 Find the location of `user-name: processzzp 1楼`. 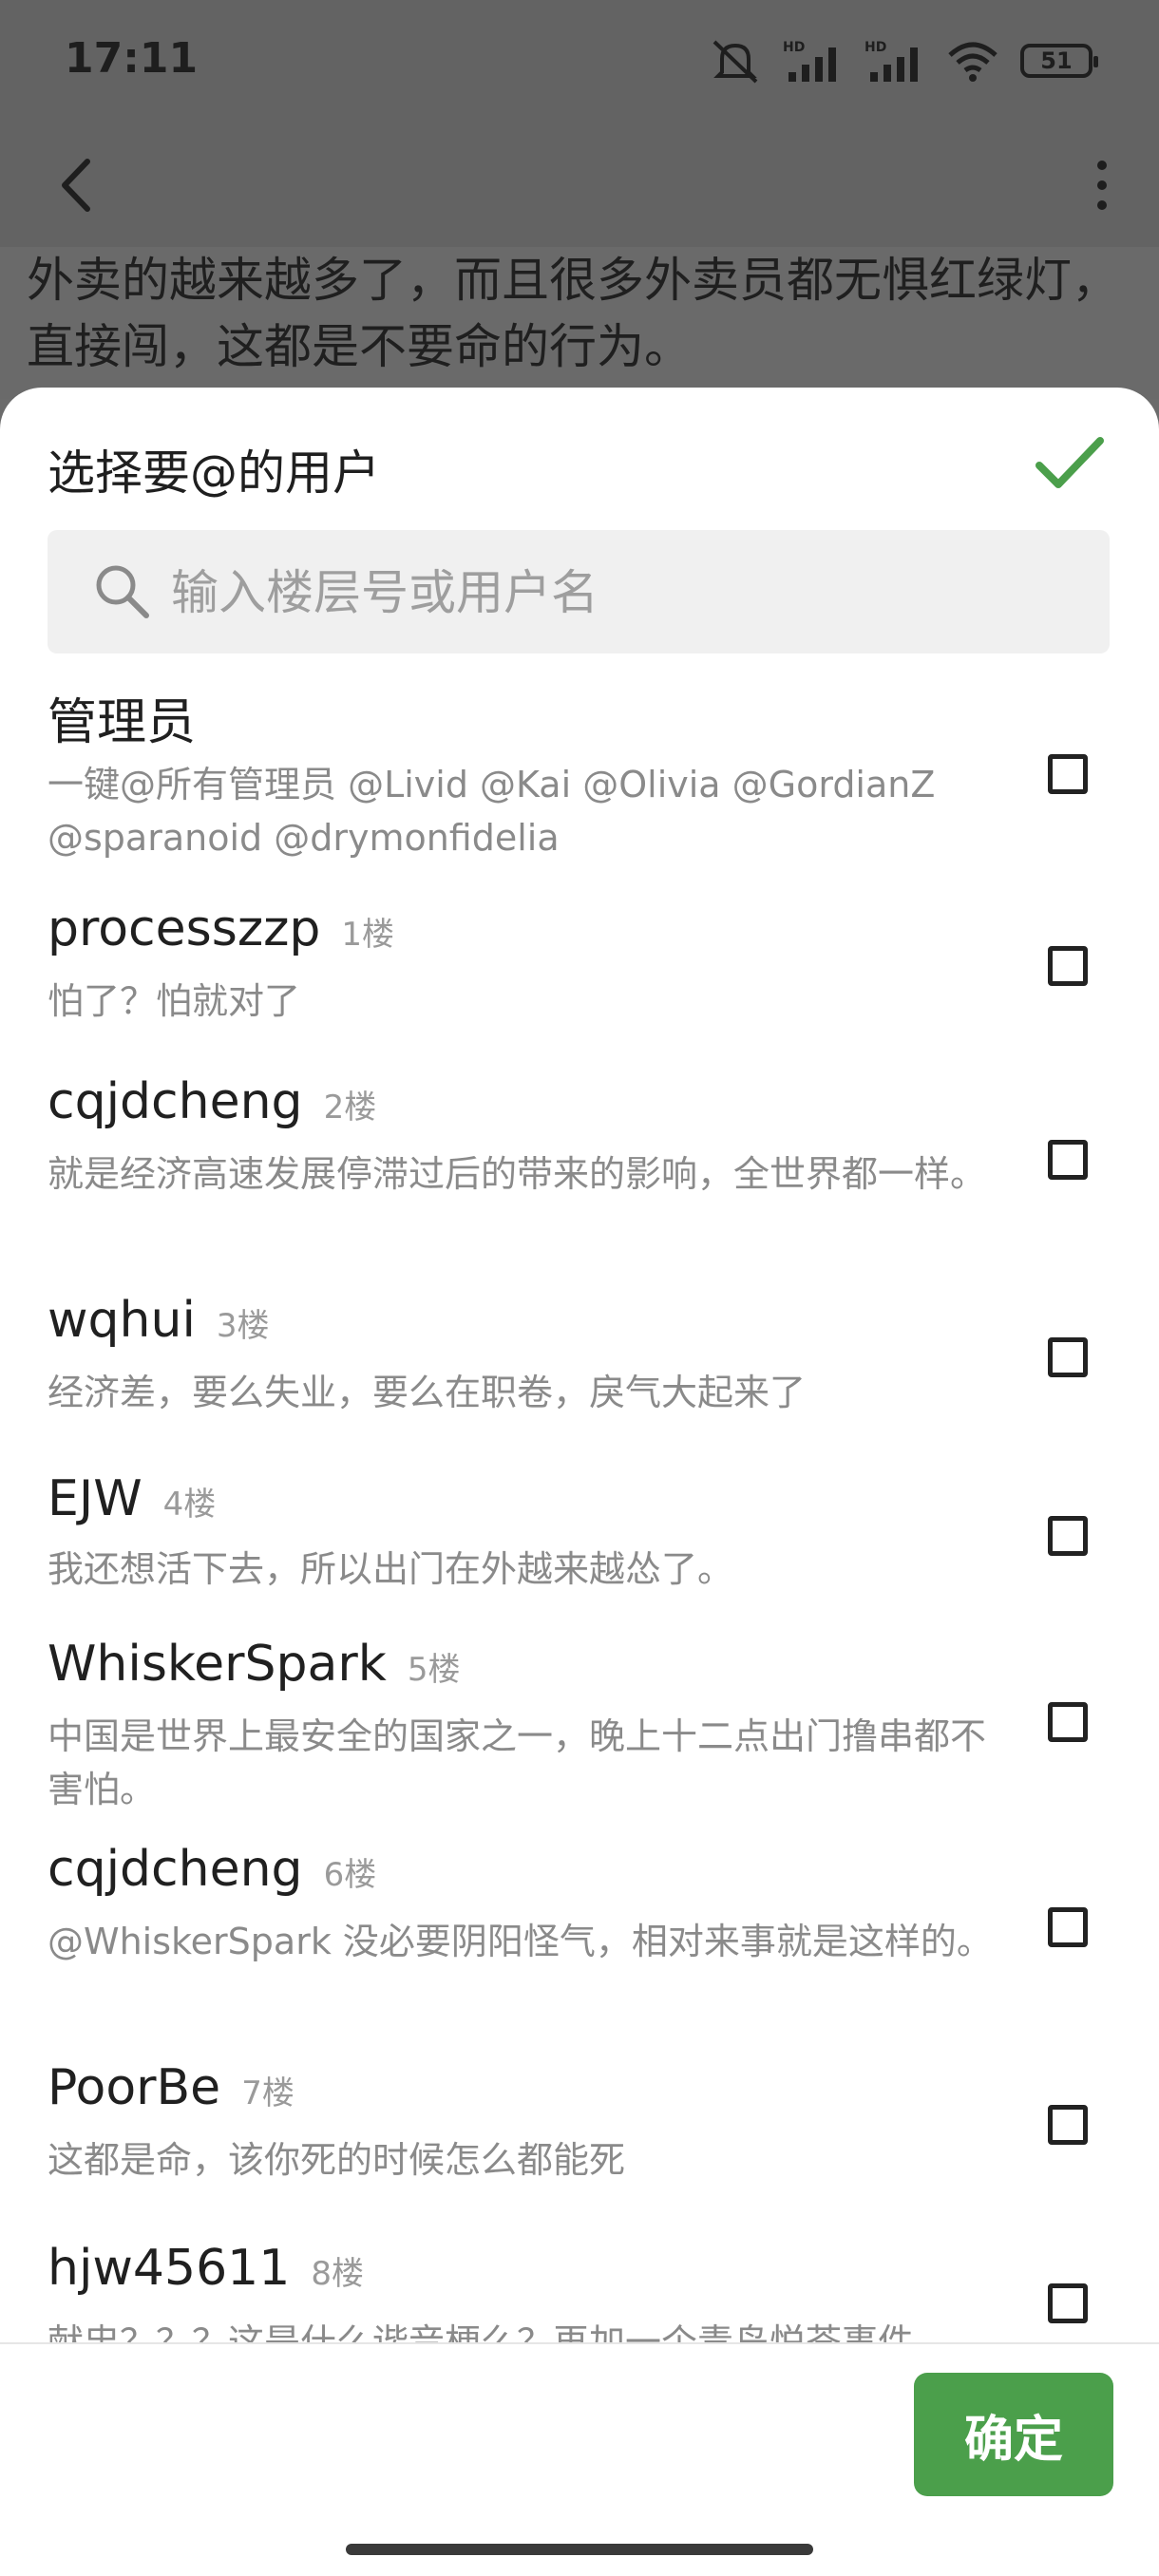

user-name: processzzp 1楼 is located at coordinates (221, 928).